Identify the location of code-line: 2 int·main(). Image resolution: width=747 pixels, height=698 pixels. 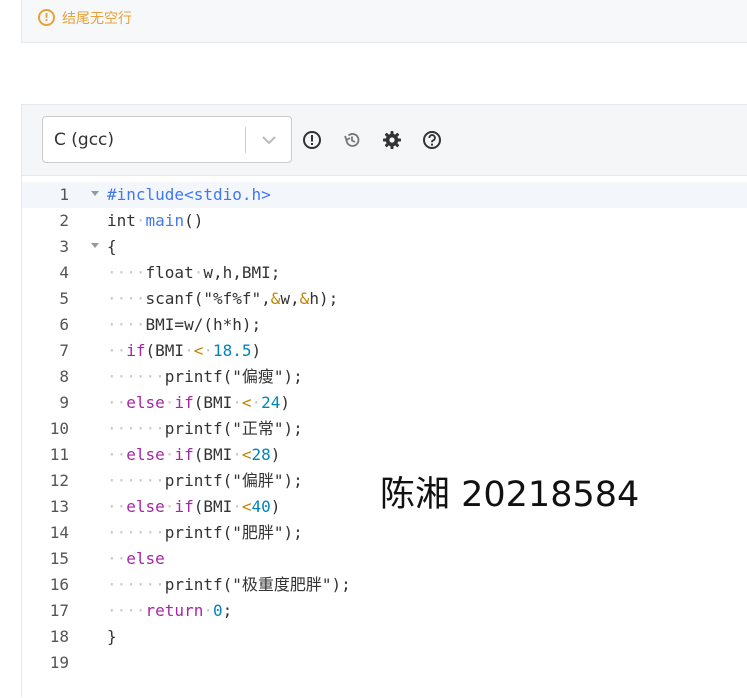
(384, 221).